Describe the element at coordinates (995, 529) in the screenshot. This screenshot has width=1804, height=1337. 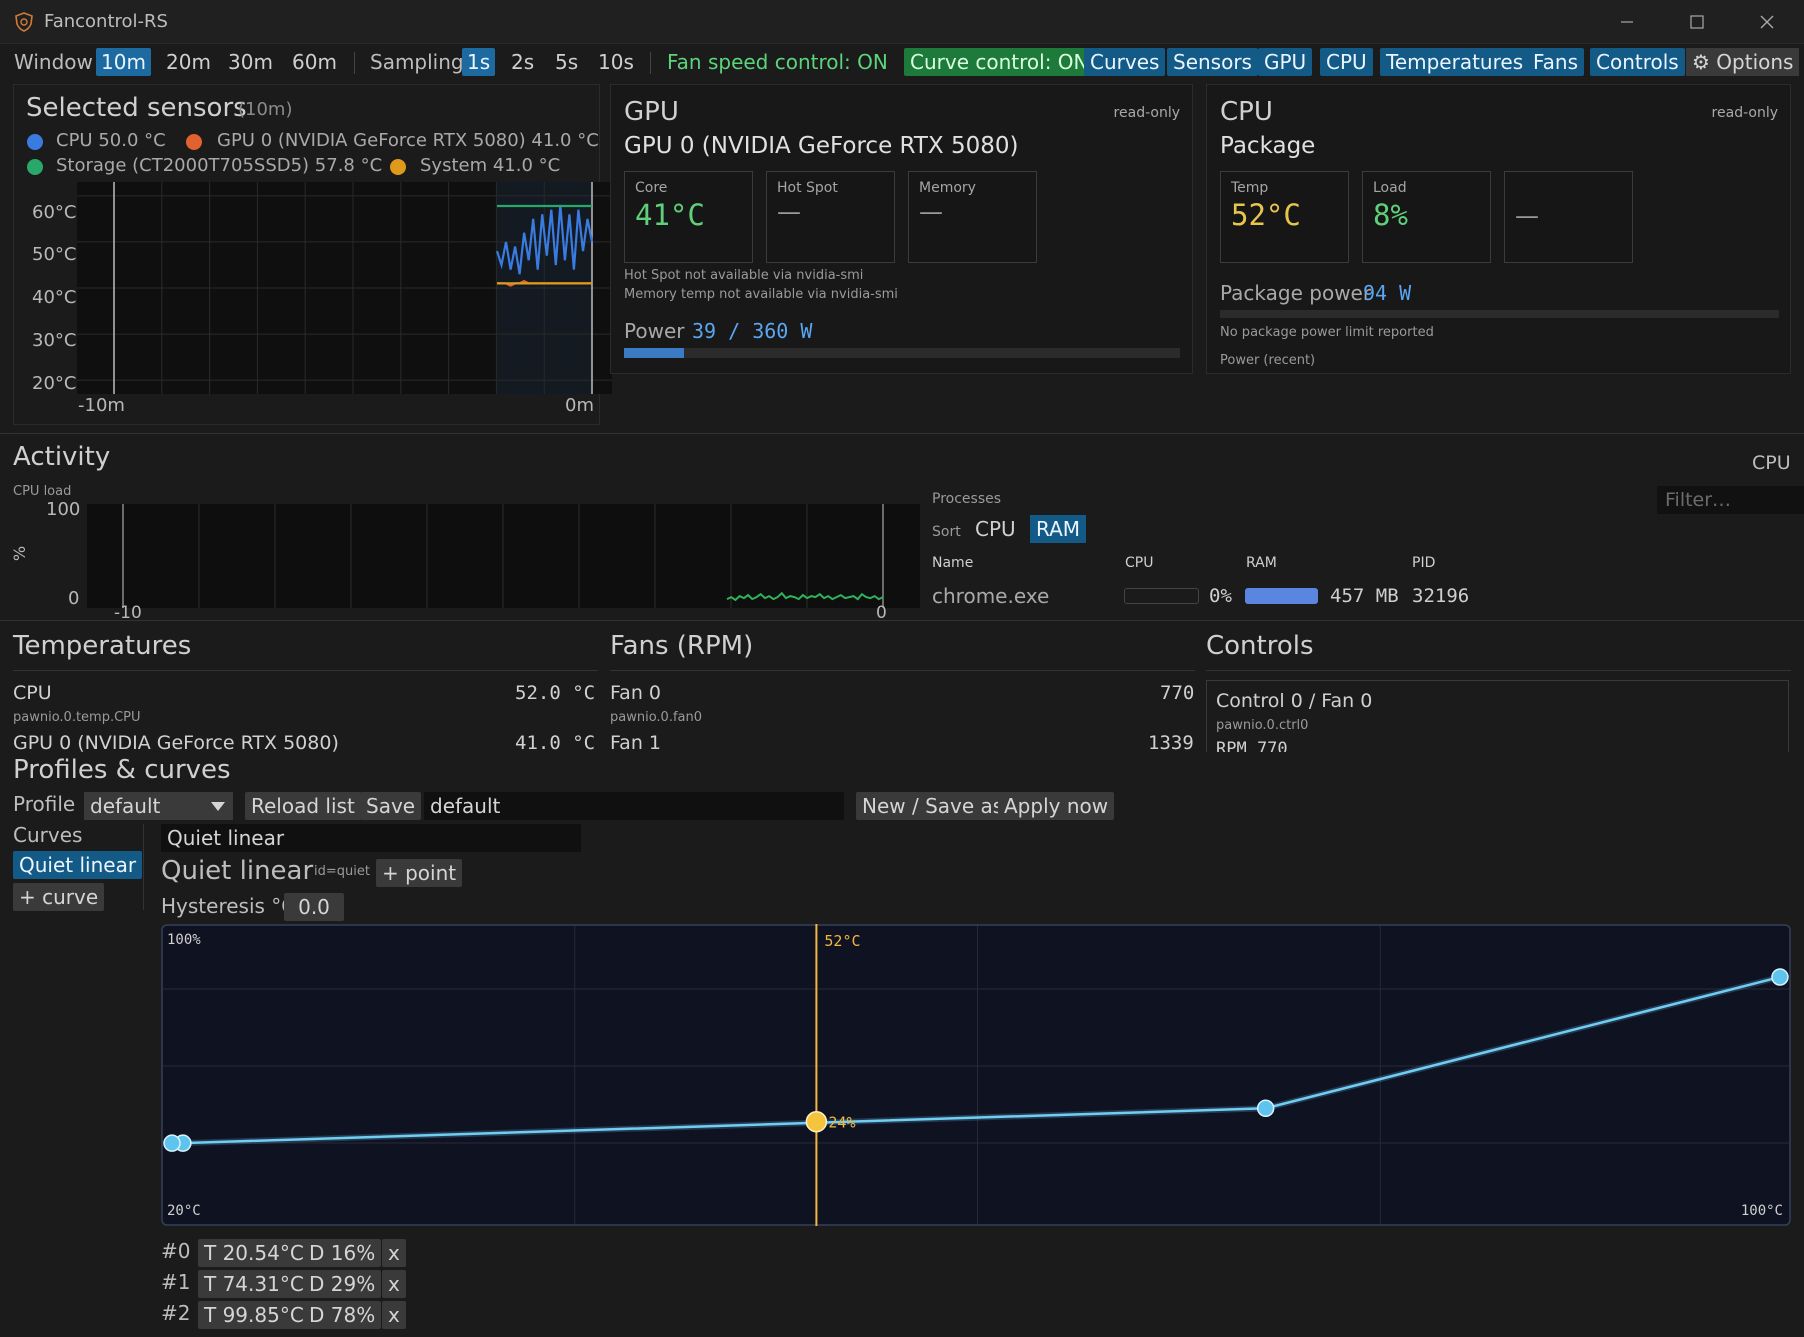
I see `sort-cpu-option: CPU` at that location.